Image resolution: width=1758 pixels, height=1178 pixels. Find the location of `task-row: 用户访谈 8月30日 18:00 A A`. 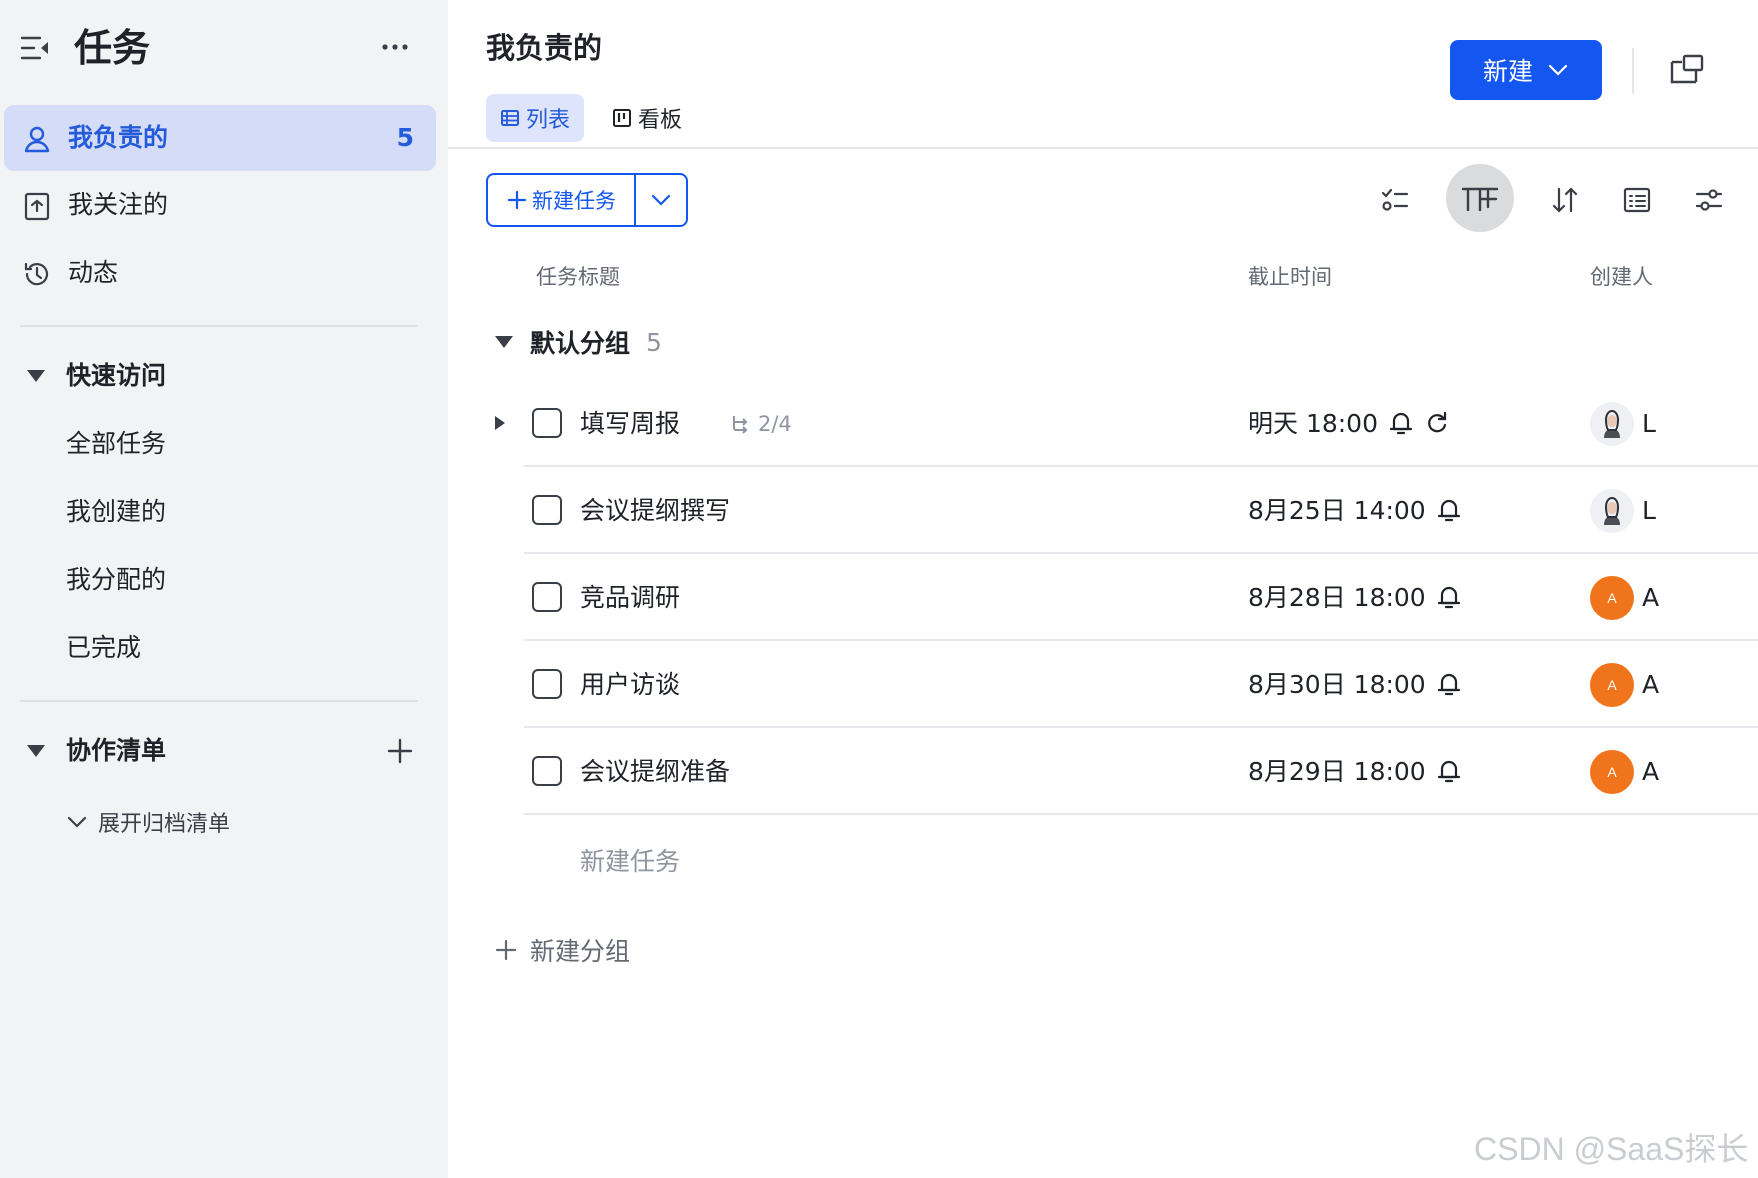

task-row: 用户访谈 8月30日 18:00 A A is located at coordinates (1141, 684).